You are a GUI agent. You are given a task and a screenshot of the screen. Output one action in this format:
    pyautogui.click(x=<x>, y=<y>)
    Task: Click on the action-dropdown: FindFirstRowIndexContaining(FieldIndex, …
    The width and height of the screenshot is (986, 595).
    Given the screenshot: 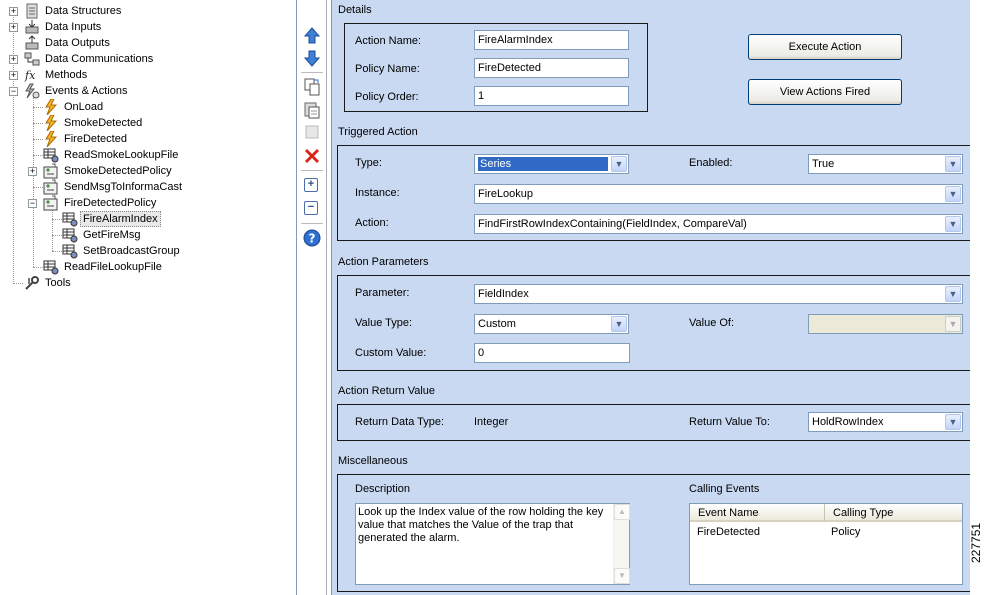 What is the action you would take?
    pyautogui.click(x=718, y=224)
    